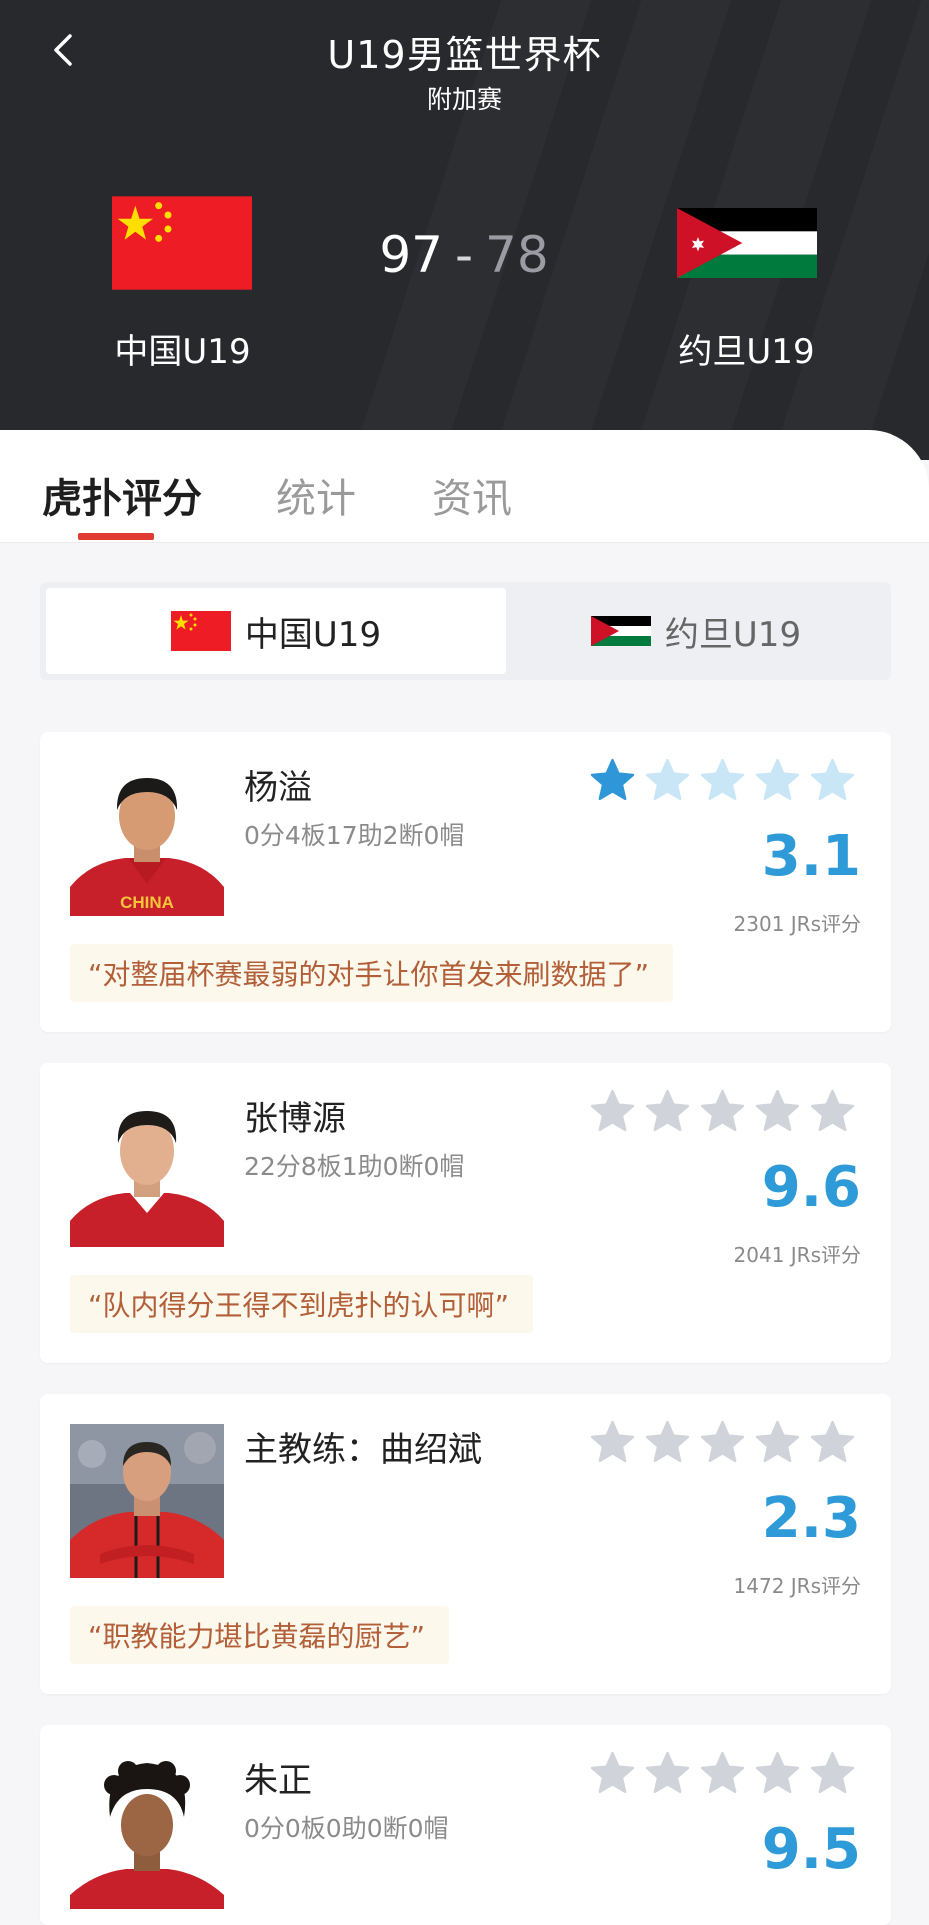 The width and height of the screenshot is (929, 1925). Describe the element at coordinates (811, 1187) in the screenshot. I see `player-rating-score: 9.6` at that location.